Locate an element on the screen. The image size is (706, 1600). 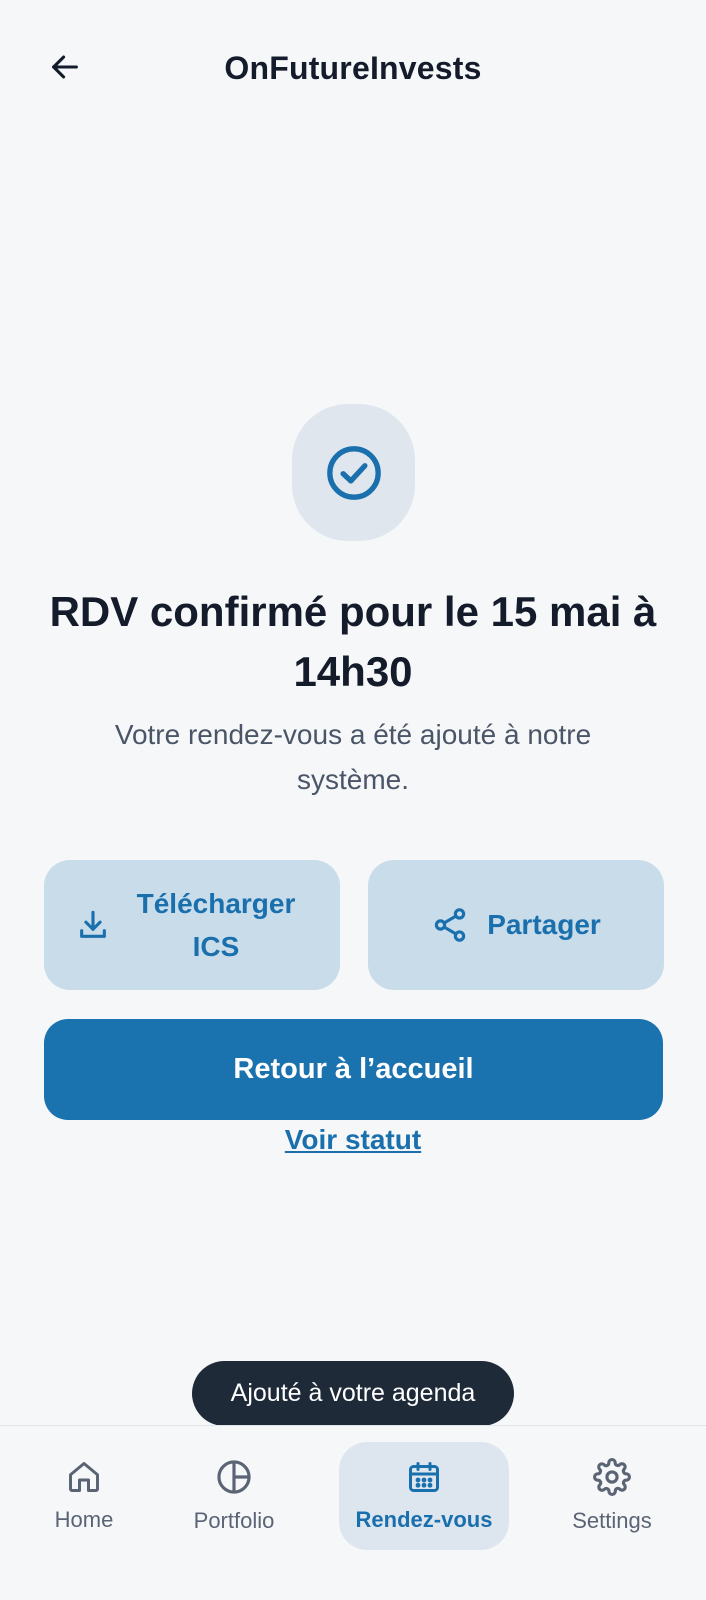
app-header: OnFutureInvests is located at coordinates (353, 70).